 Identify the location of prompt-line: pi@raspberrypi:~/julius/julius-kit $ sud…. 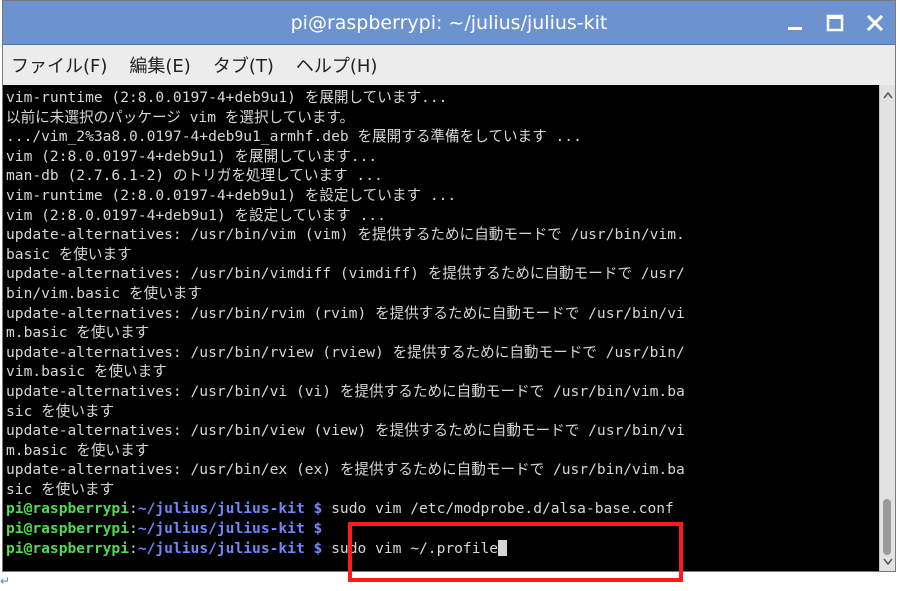
(442, 509).